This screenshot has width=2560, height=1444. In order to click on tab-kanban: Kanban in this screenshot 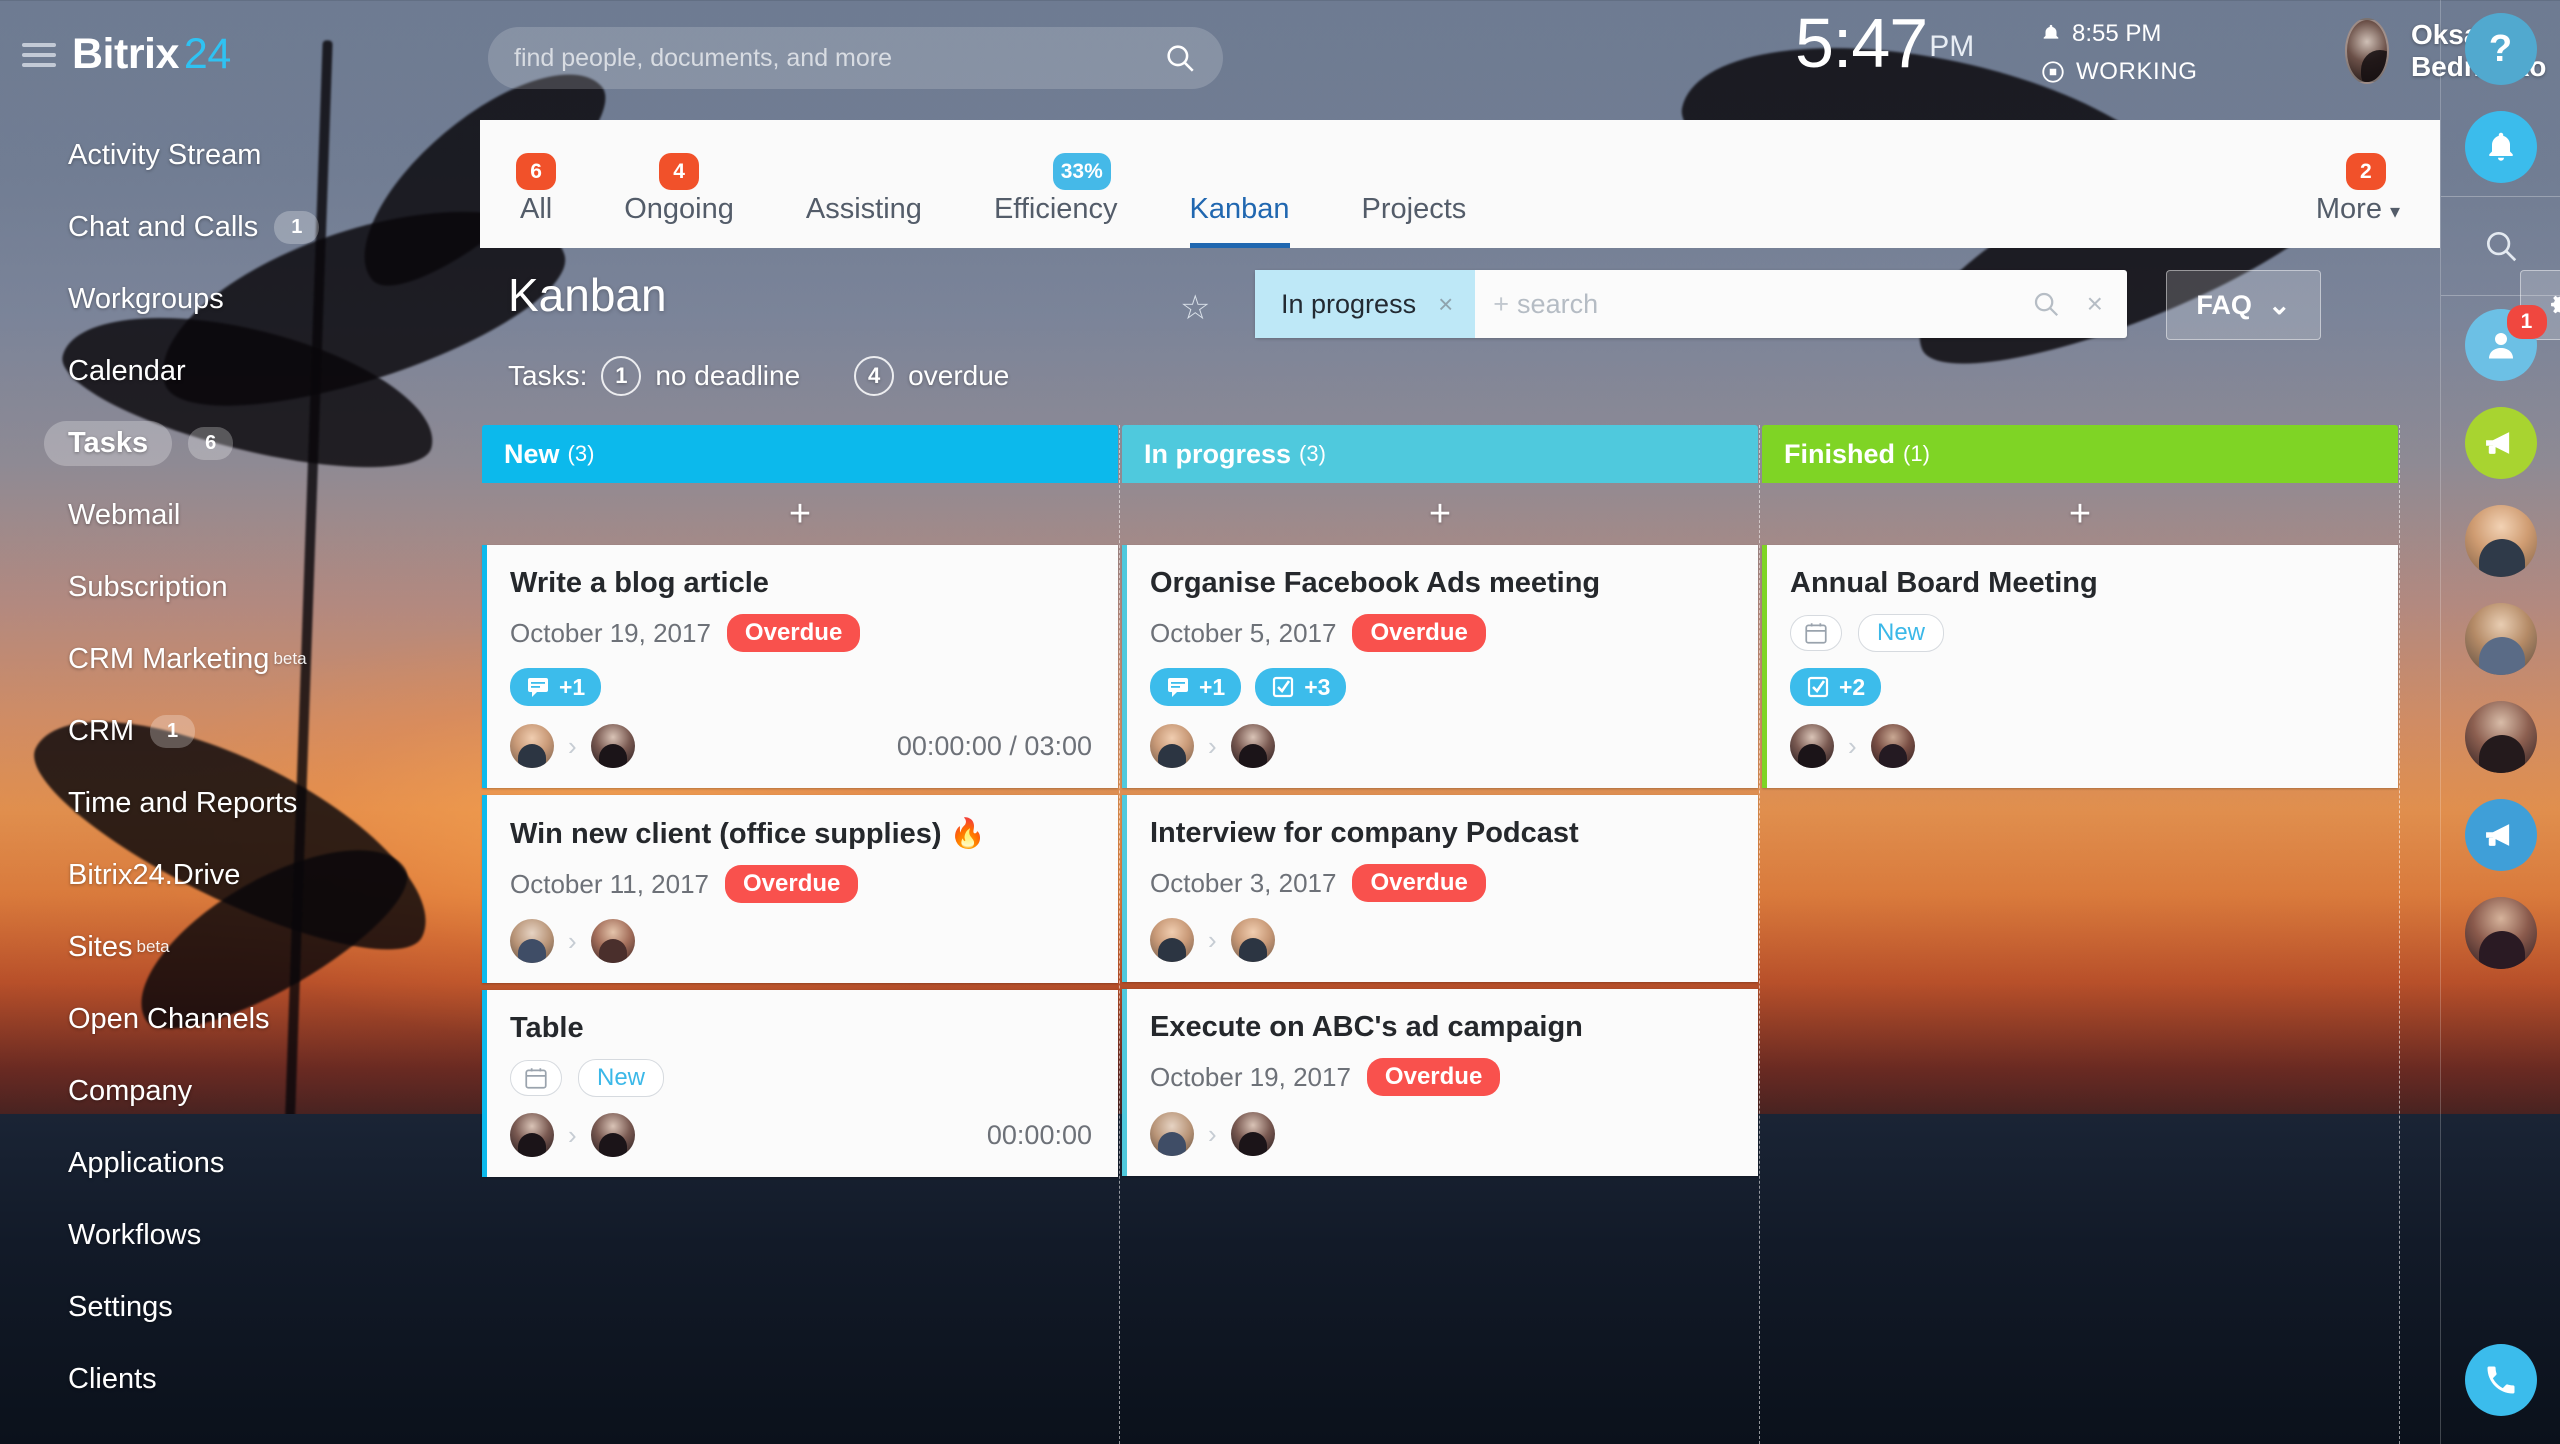, I will do `click(1239, 220)`.